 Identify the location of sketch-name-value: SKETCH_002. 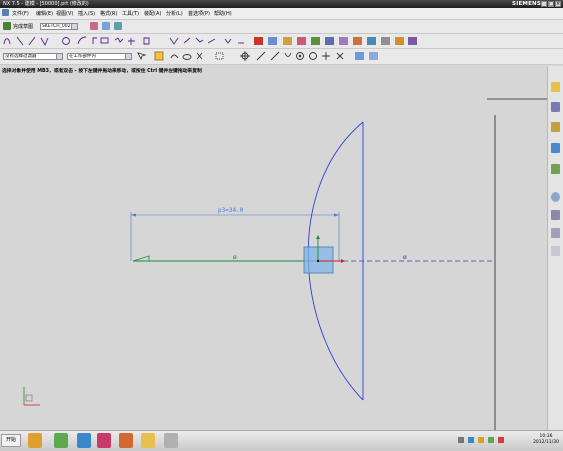
(56, 26).